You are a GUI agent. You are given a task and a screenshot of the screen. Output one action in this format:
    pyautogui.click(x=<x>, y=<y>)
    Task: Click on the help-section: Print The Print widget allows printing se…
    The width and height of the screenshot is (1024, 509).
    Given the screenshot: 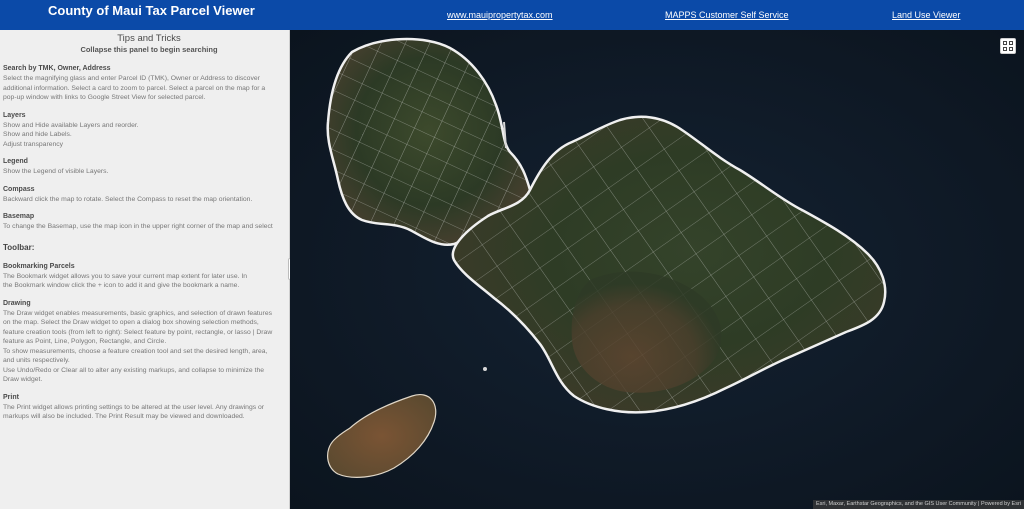 What is the action you would take?
    pyautogui.click(x=144, y=407)
    